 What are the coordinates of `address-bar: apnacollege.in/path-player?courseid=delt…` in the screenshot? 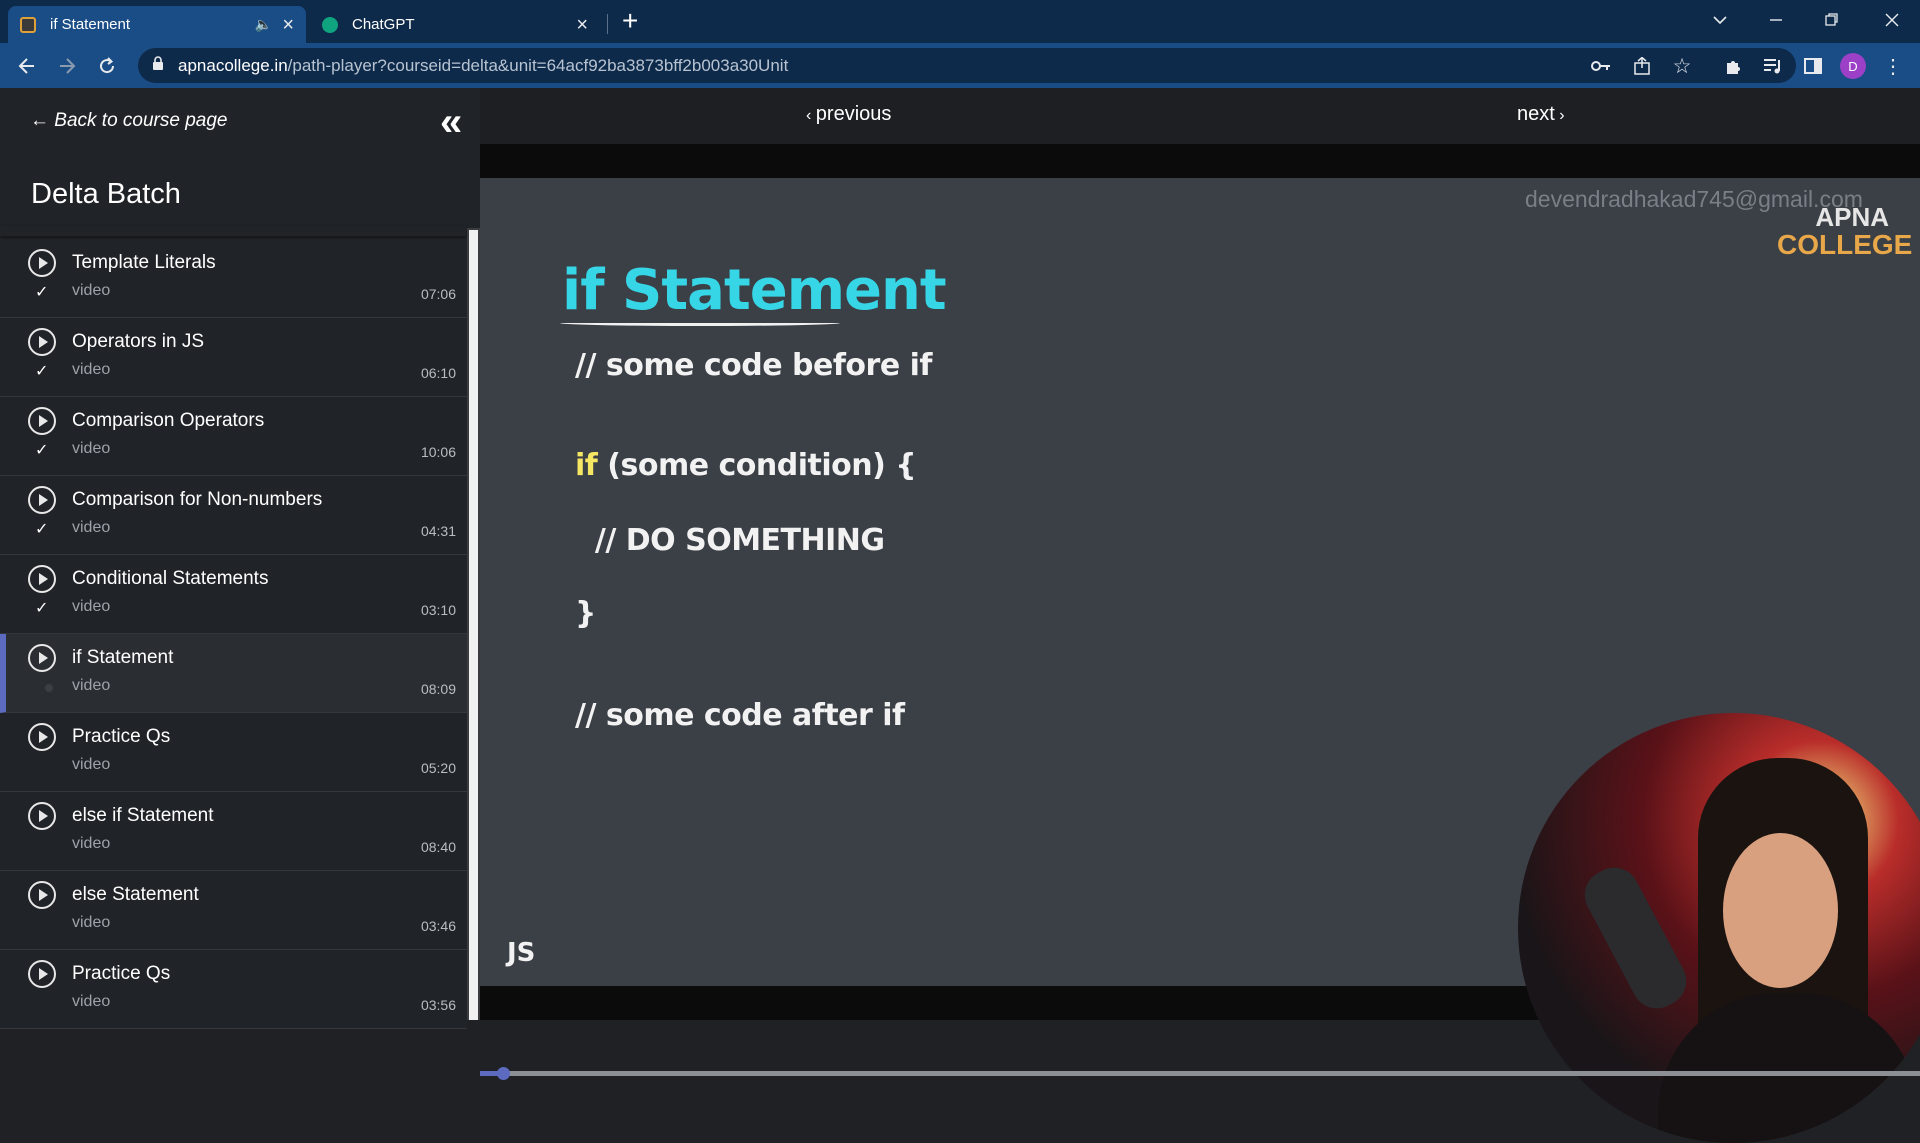 It's located at (967, 65).